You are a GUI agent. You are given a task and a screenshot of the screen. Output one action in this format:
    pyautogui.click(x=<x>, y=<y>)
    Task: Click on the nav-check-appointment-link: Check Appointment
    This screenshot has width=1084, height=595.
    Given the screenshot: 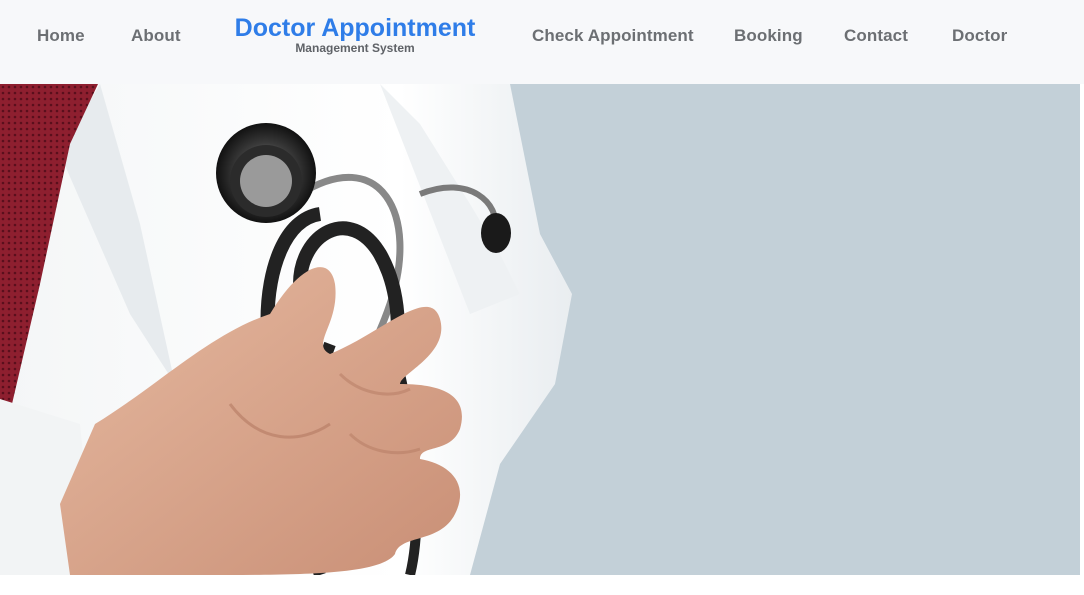 What is the action you would take?
    pyautogui.click(x=613, y=36)
    